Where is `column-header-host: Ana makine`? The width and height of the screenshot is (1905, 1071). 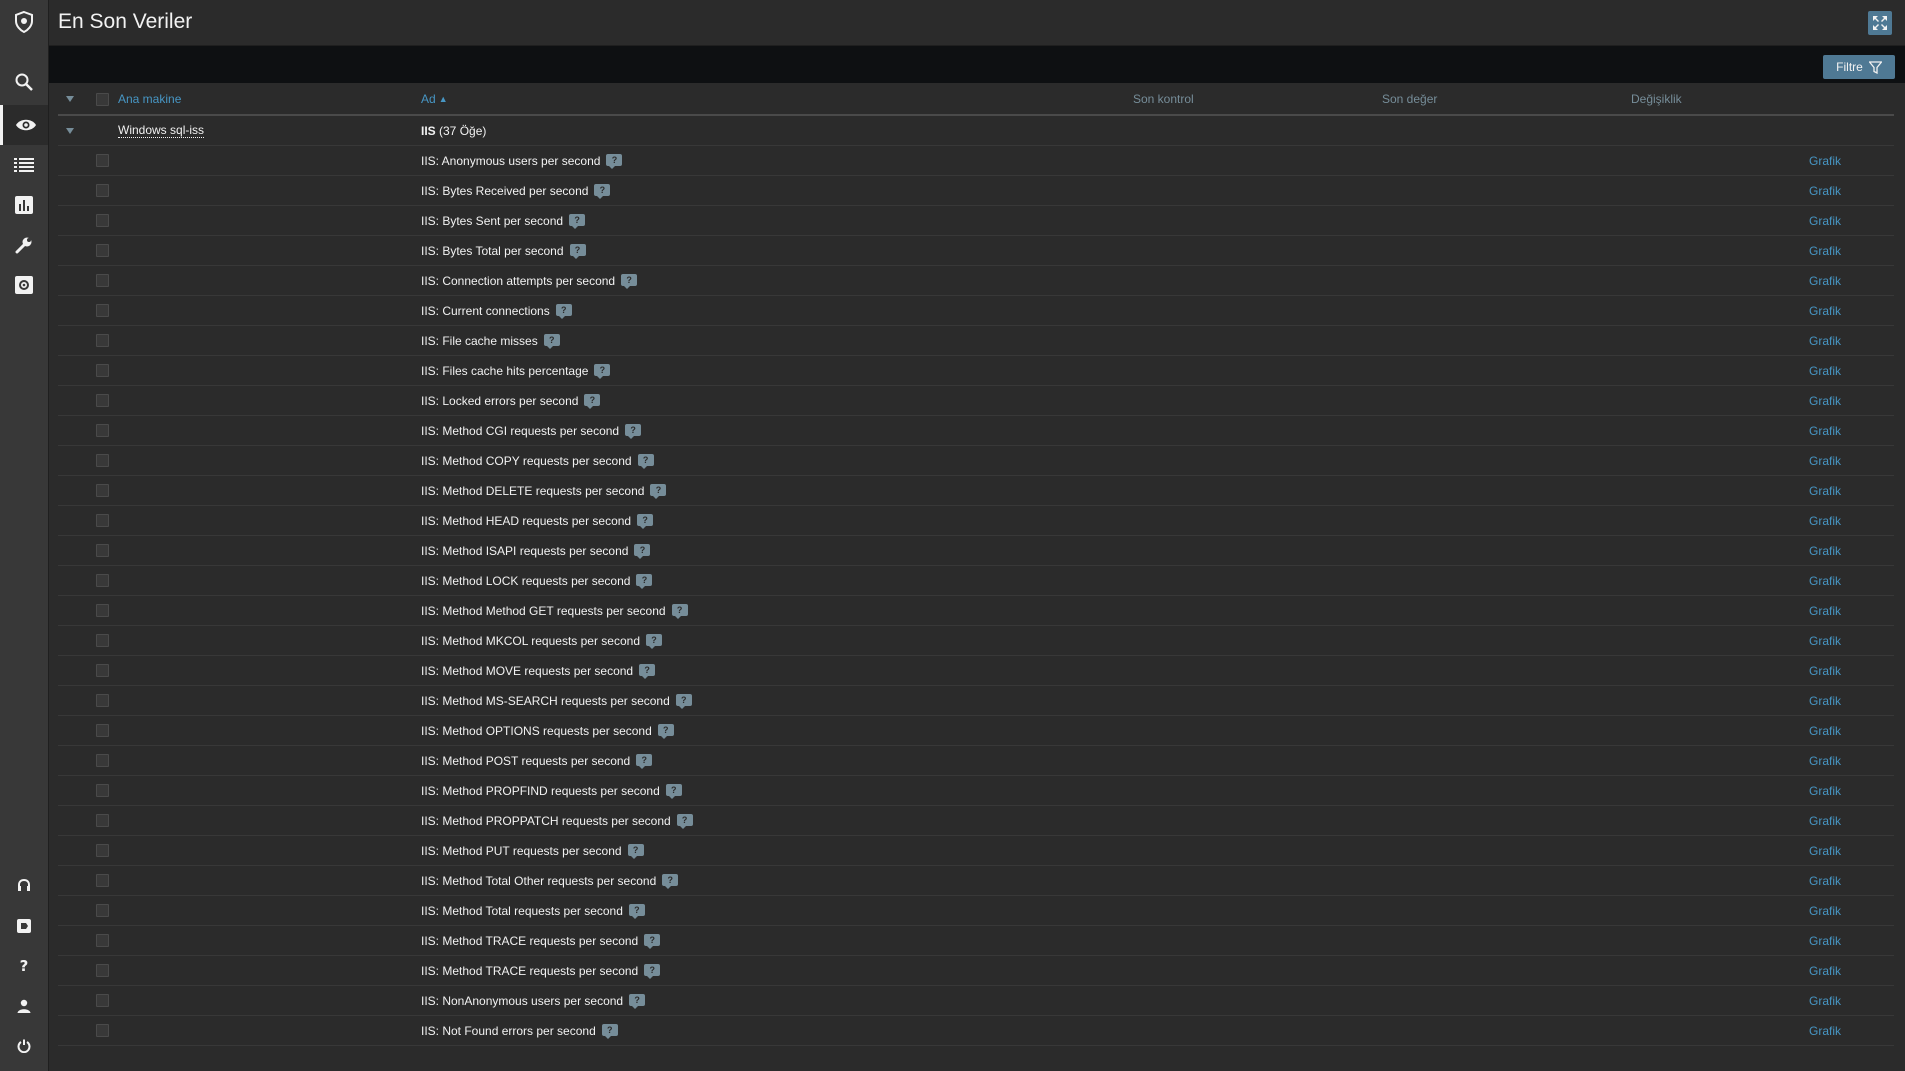 column-header-host: Ana makine is located at coordinates (149, 99).